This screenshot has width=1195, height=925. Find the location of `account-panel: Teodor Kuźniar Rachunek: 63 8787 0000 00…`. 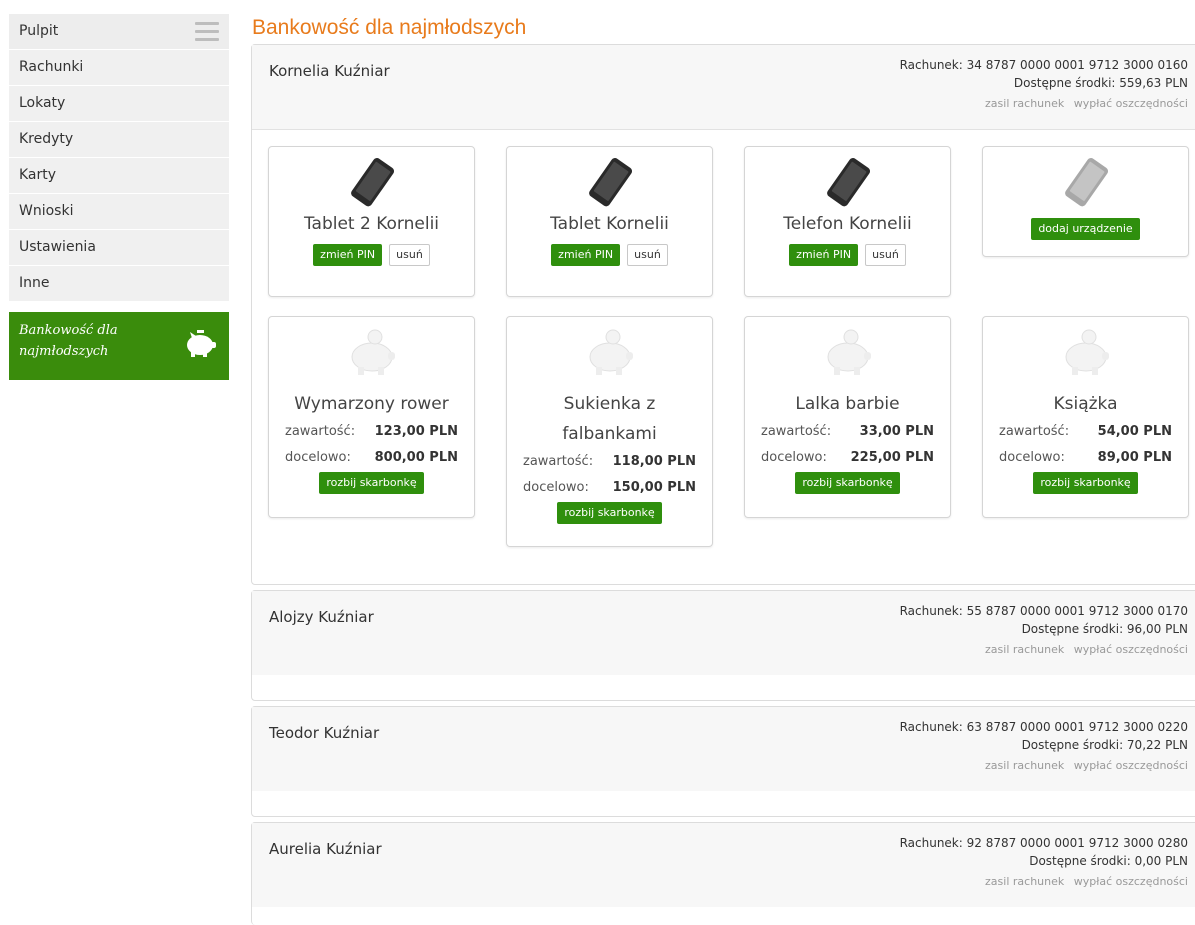

account-panel: Teodor Kuźniar Rachunek: 63 8787 0000 00… is located at coordinates (723, 761).